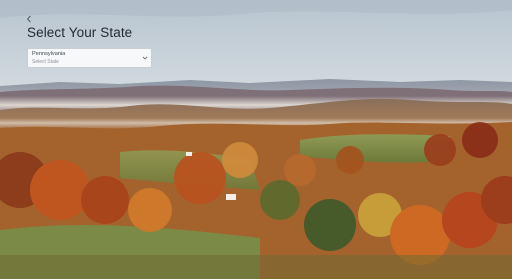  I want to click on select-label: Select State, so click(45, 62).